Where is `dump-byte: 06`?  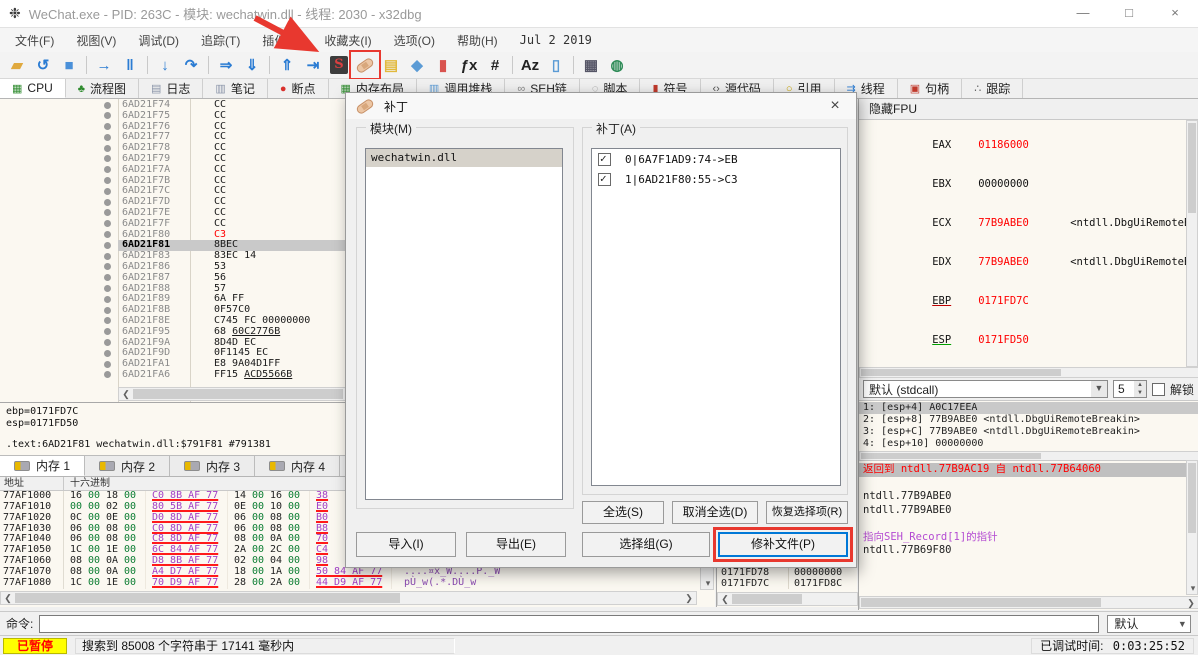 dump-byte: 06 is located at coordinates (243, 518).